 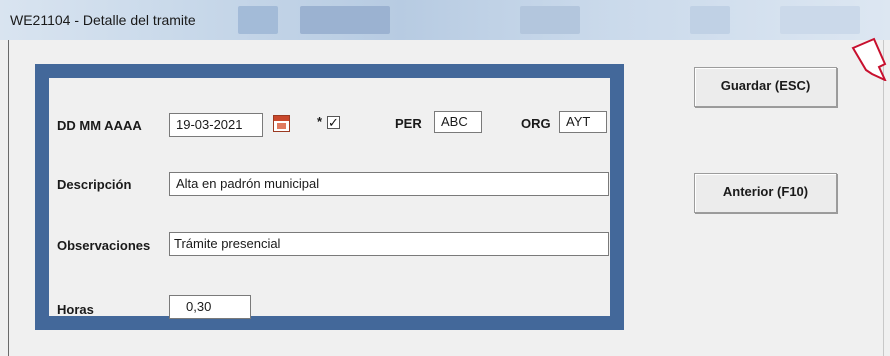 What do you see at coordinates (99, 125) in the screenshot?
I see `date-label: DD MM AAAA` at bounding box center [99, 125].